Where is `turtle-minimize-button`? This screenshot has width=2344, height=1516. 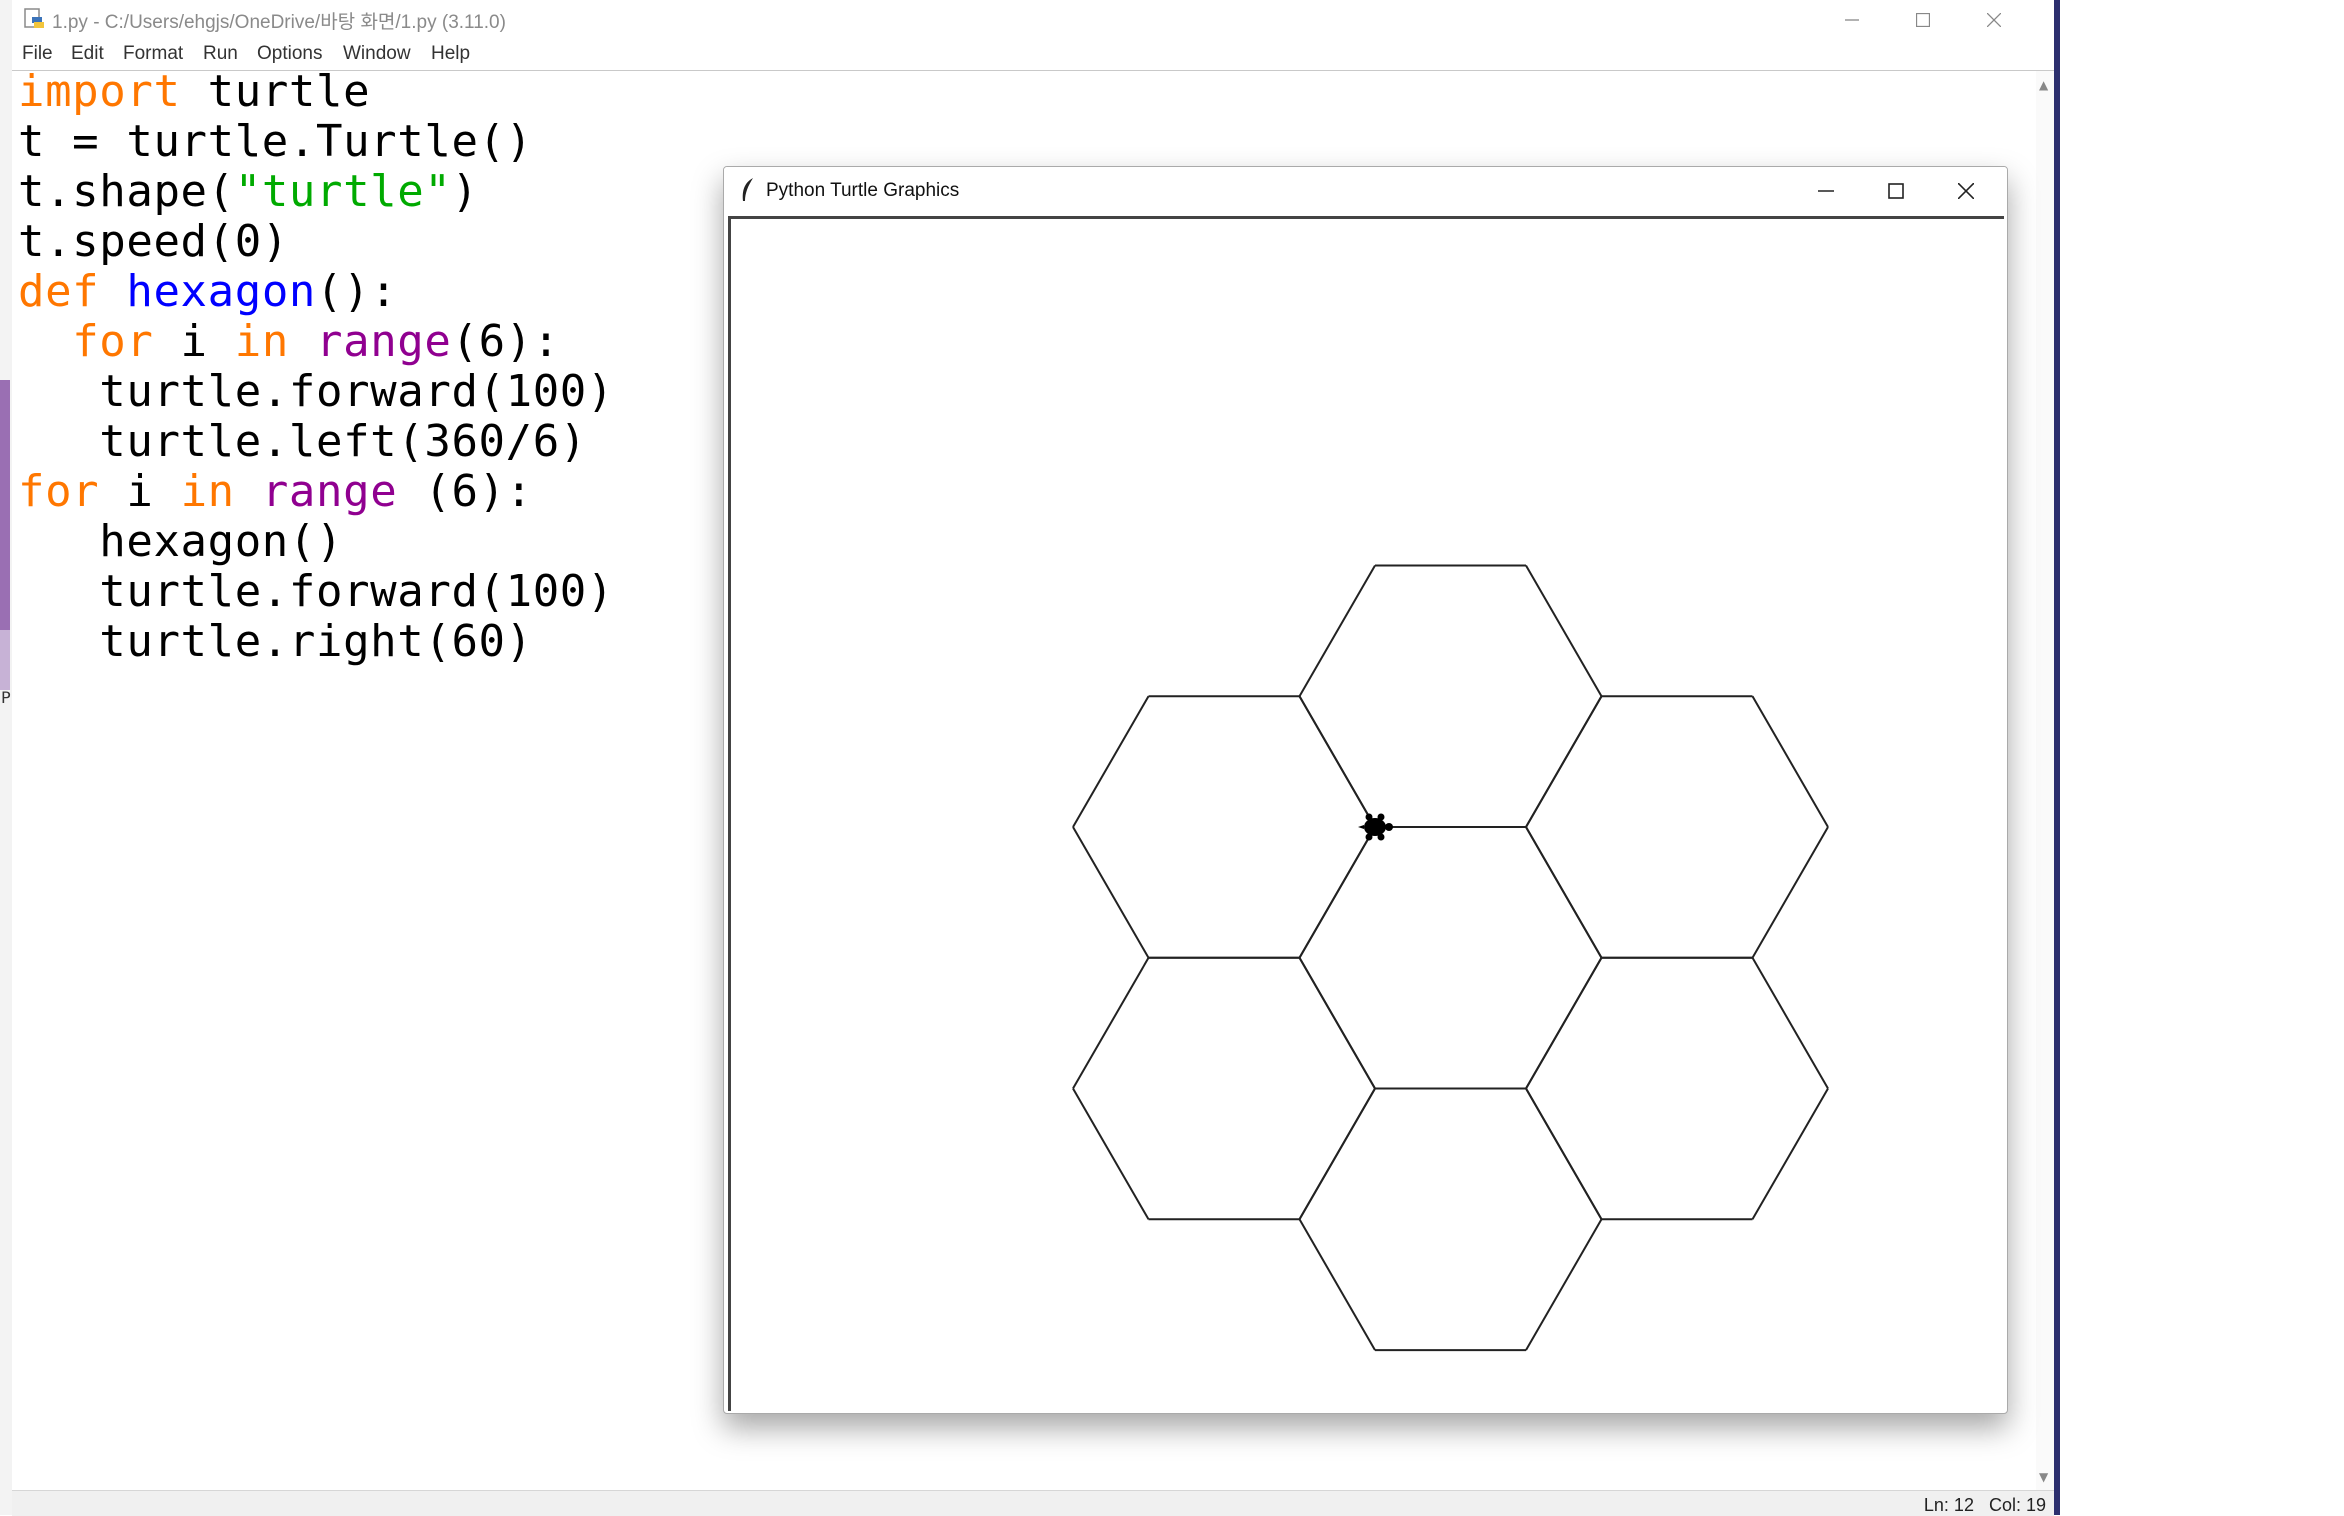
turtle-minimize-button is located at coordinates (1826, 191).